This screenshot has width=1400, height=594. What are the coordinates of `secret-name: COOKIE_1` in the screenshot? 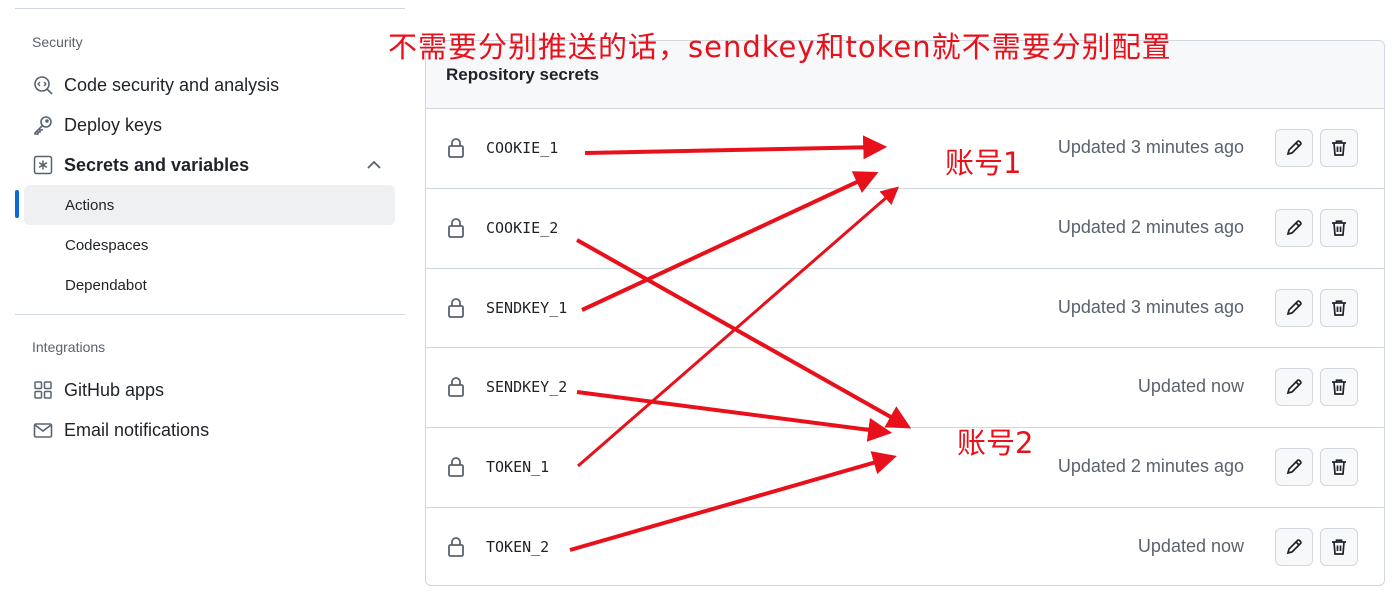 It's located at (522, 148).